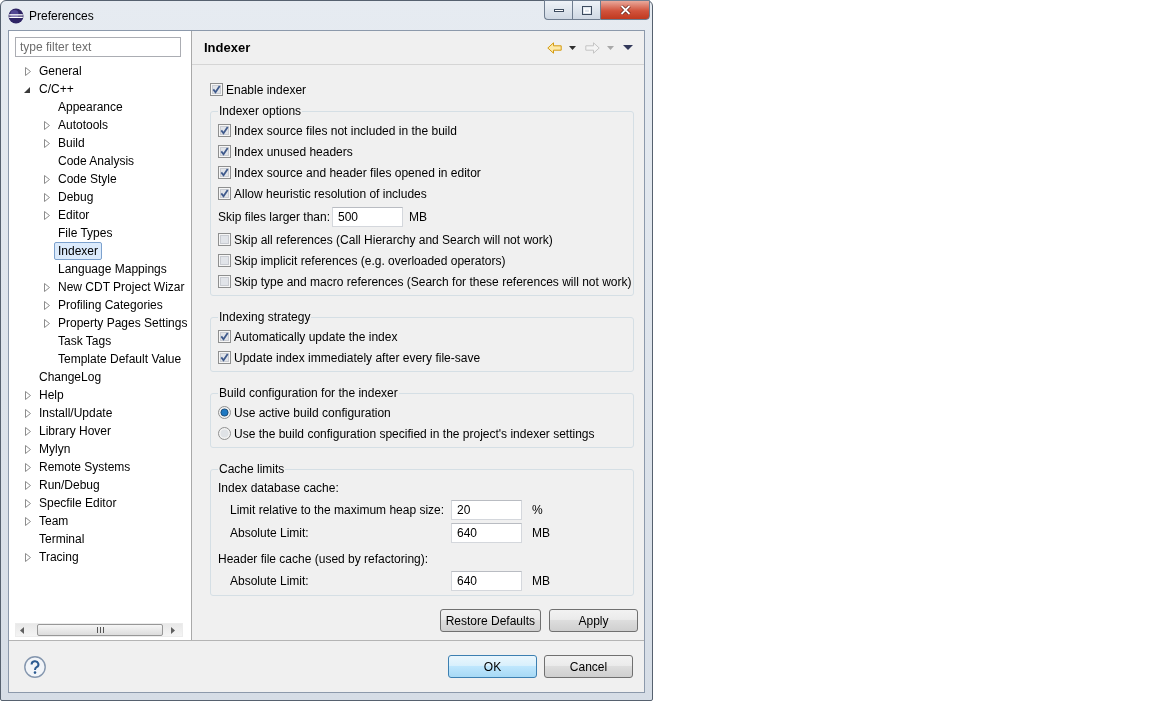 The height and width of the screenshot is (701, 1152). Describe the element at coordinates (55, 449) in the screenshot. I see `tree-item: Mylyn` at that location.